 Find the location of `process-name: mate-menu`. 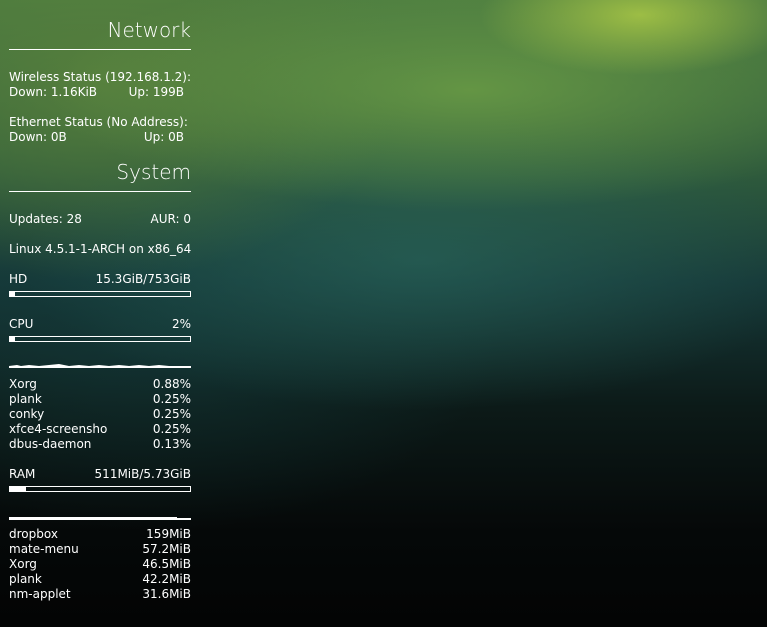

process-name: mate-menu is located at coordinates (44, 549).